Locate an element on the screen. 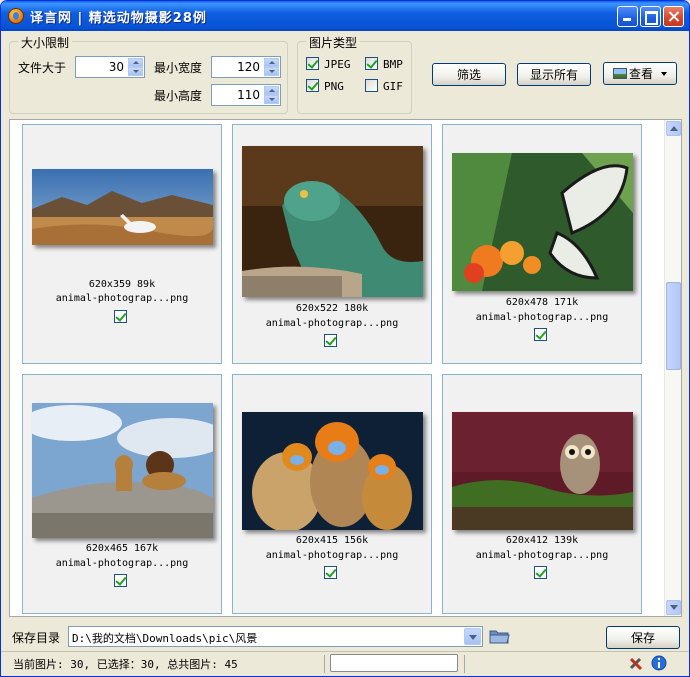 The image size is (690, 677). bmp-label: BMP is located at coordinates (393, 64).